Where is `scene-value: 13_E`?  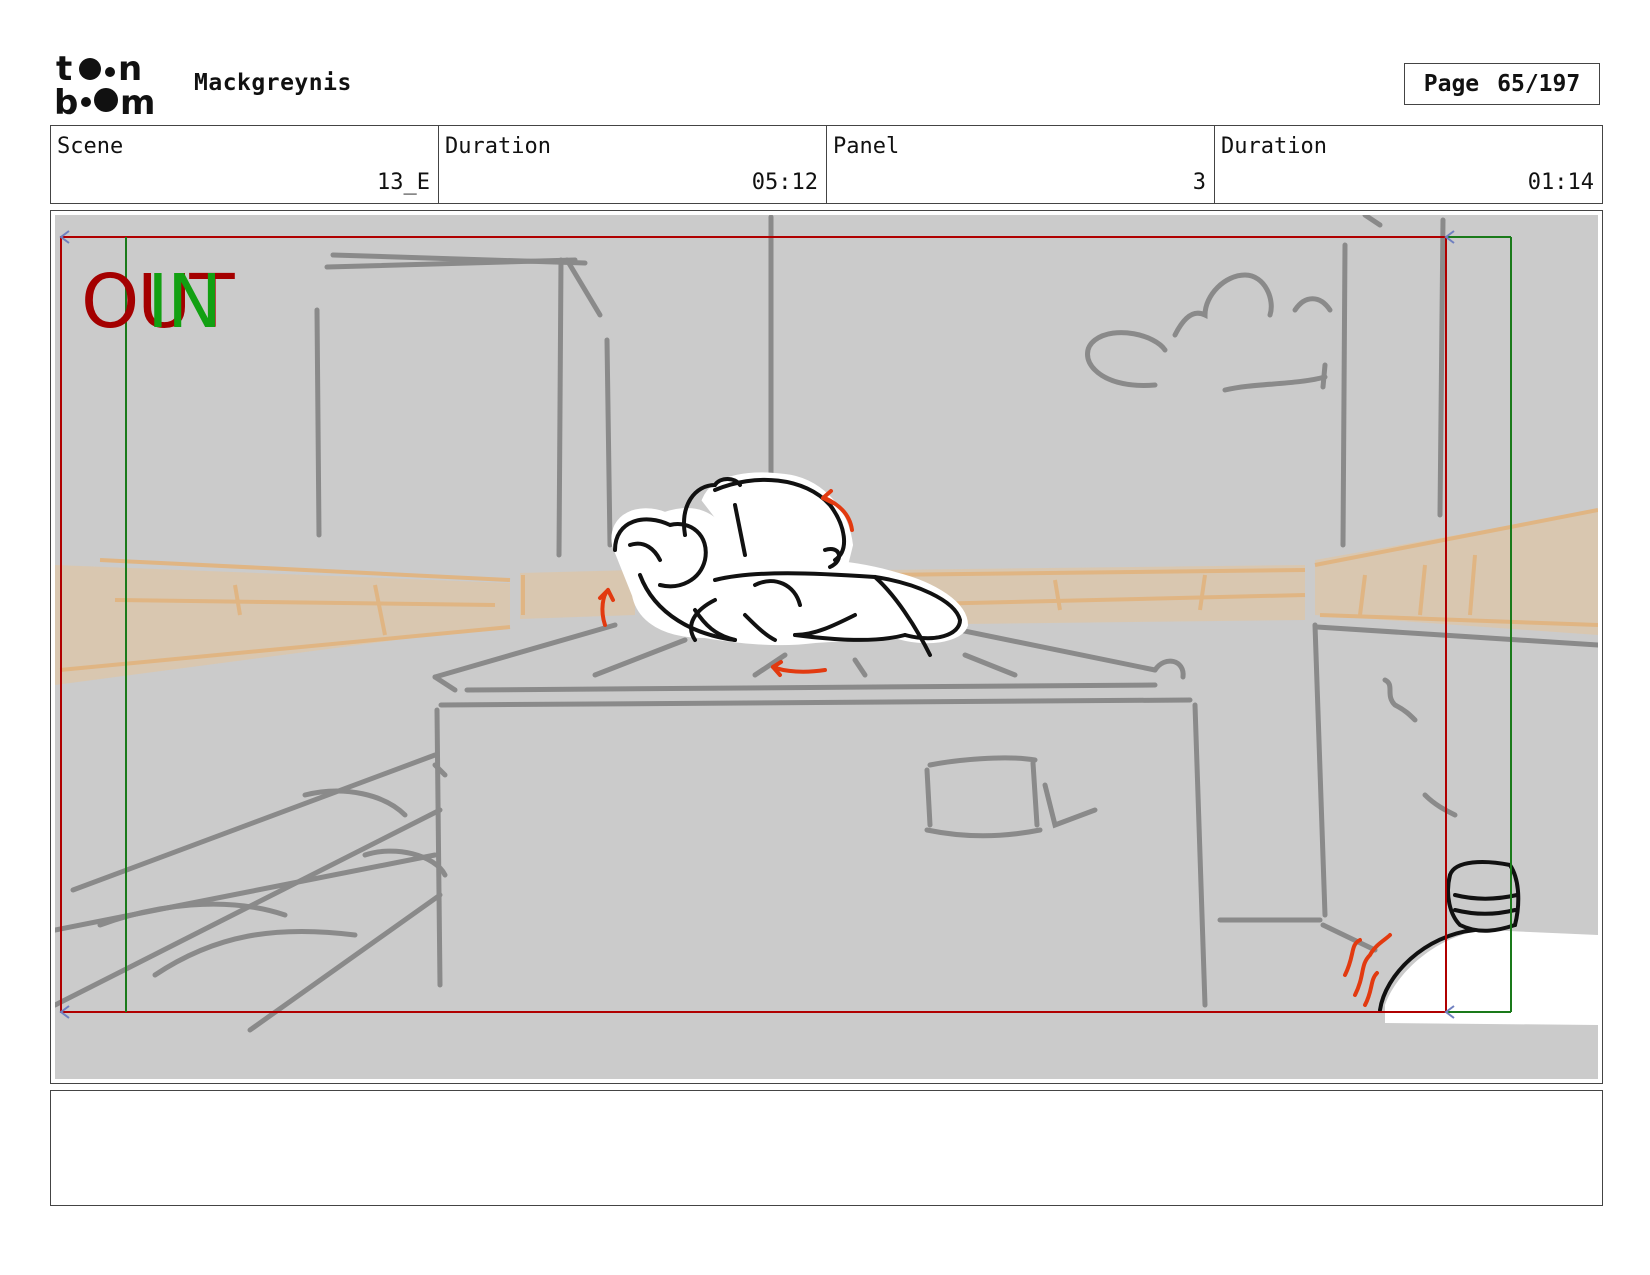 scene-value: 13_E is located at coordinates (403, 182).